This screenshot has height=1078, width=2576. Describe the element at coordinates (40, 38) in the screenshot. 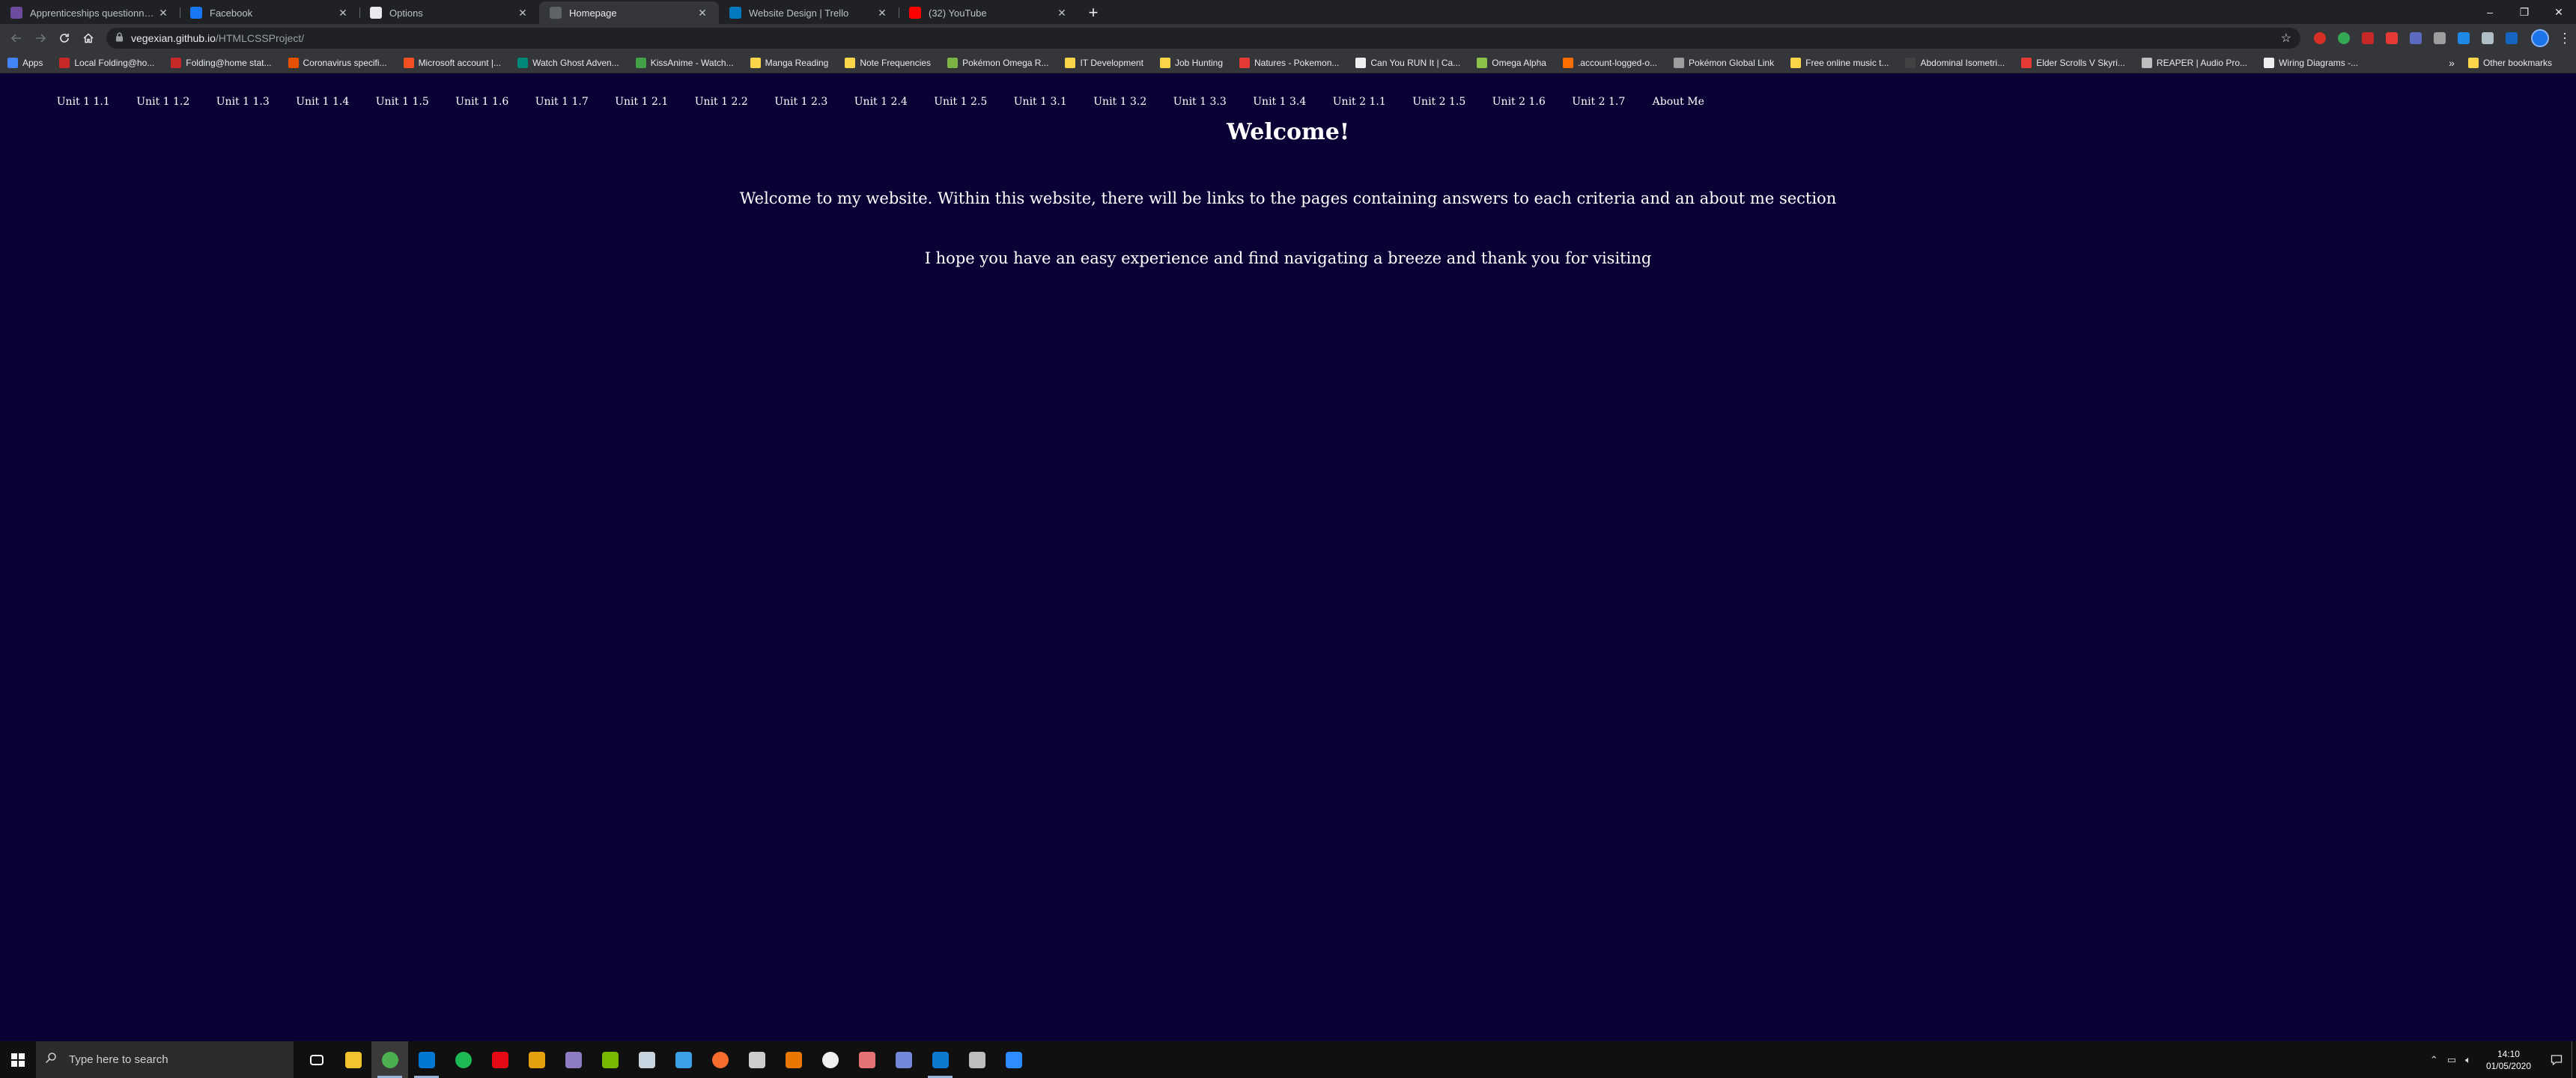

I see `forward-button` at that location.